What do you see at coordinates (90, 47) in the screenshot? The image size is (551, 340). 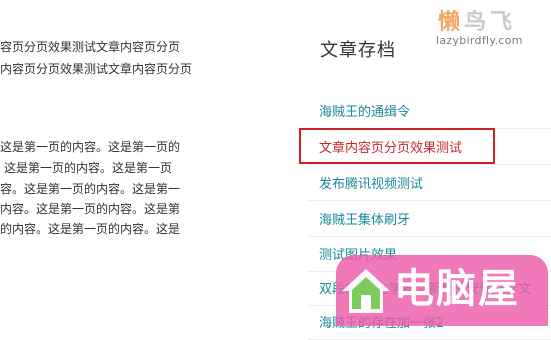 I see `article-line: 容页分页效果测试文章内容页分页` at bounding box center [90, 47].